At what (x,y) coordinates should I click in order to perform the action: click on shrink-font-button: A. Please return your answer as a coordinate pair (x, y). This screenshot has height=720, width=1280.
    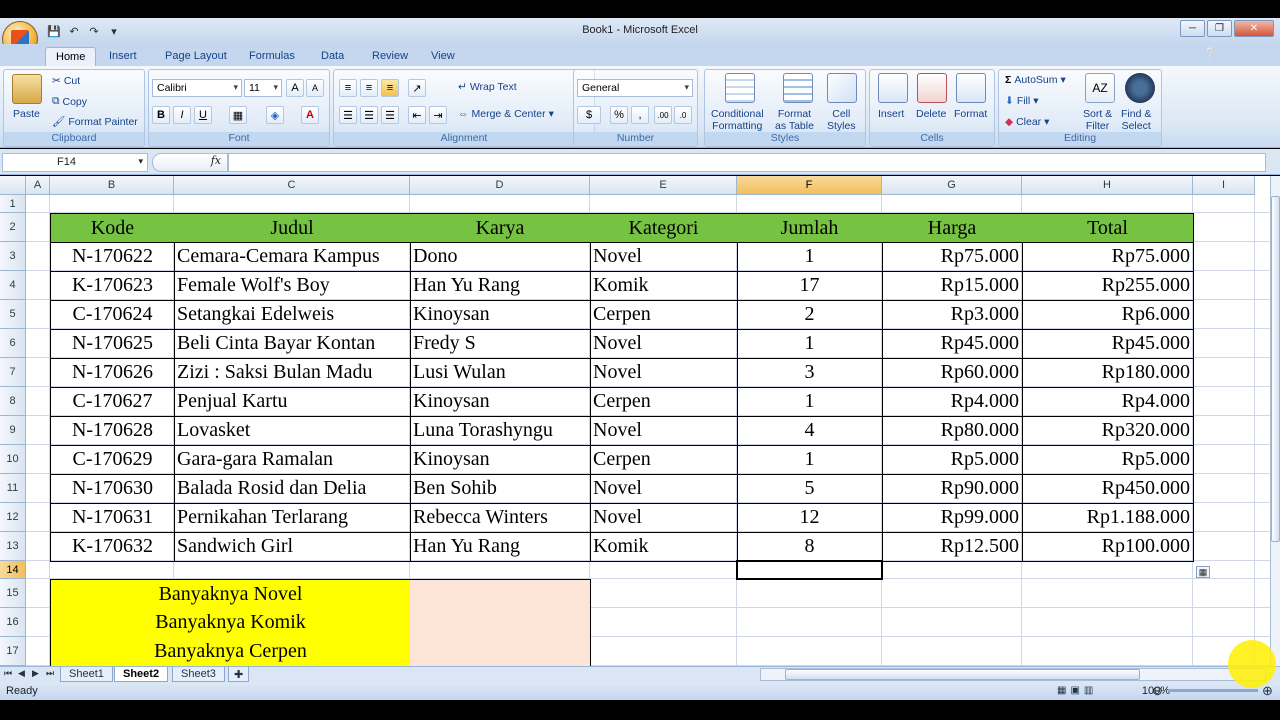
    Looking at the image, I should click on (315, 88).